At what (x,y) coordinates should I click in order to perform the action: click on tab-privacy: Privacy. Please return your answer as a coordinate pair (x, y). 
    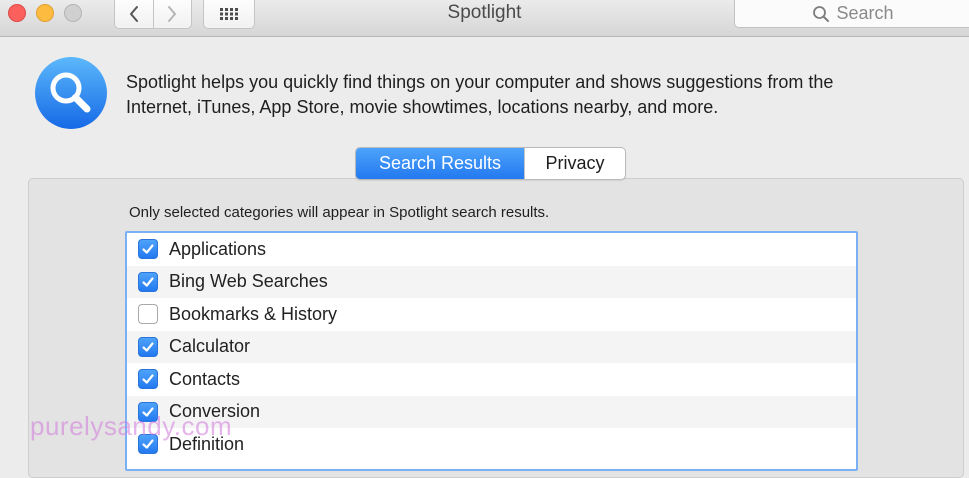
    Looking at the image, I should click on (574, 163).